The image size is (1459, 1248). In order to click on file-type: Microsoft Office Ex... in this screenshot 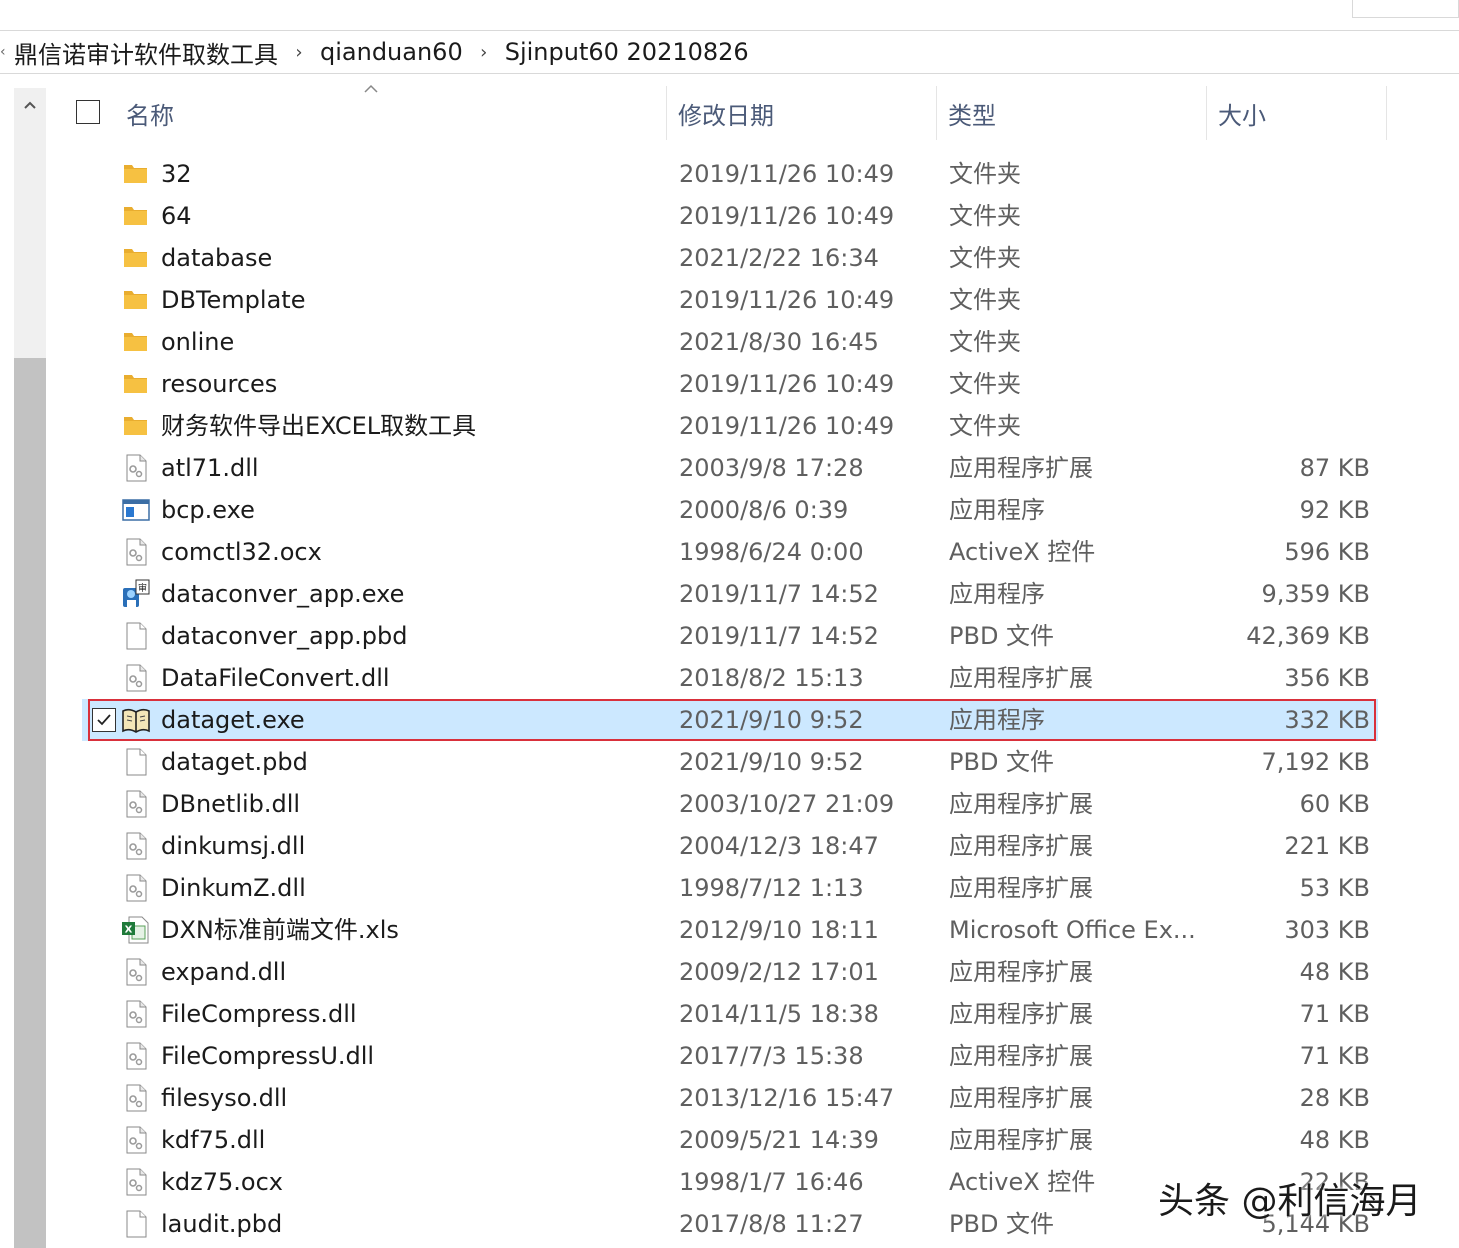, I will do `click(1072, 930)`.